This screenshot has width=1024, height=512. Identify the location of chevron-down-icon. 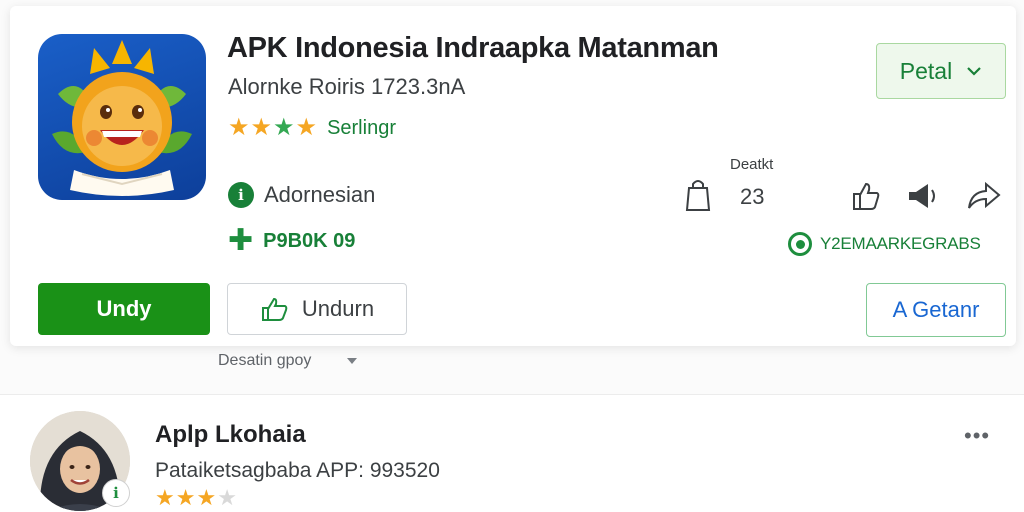
(974, 71).